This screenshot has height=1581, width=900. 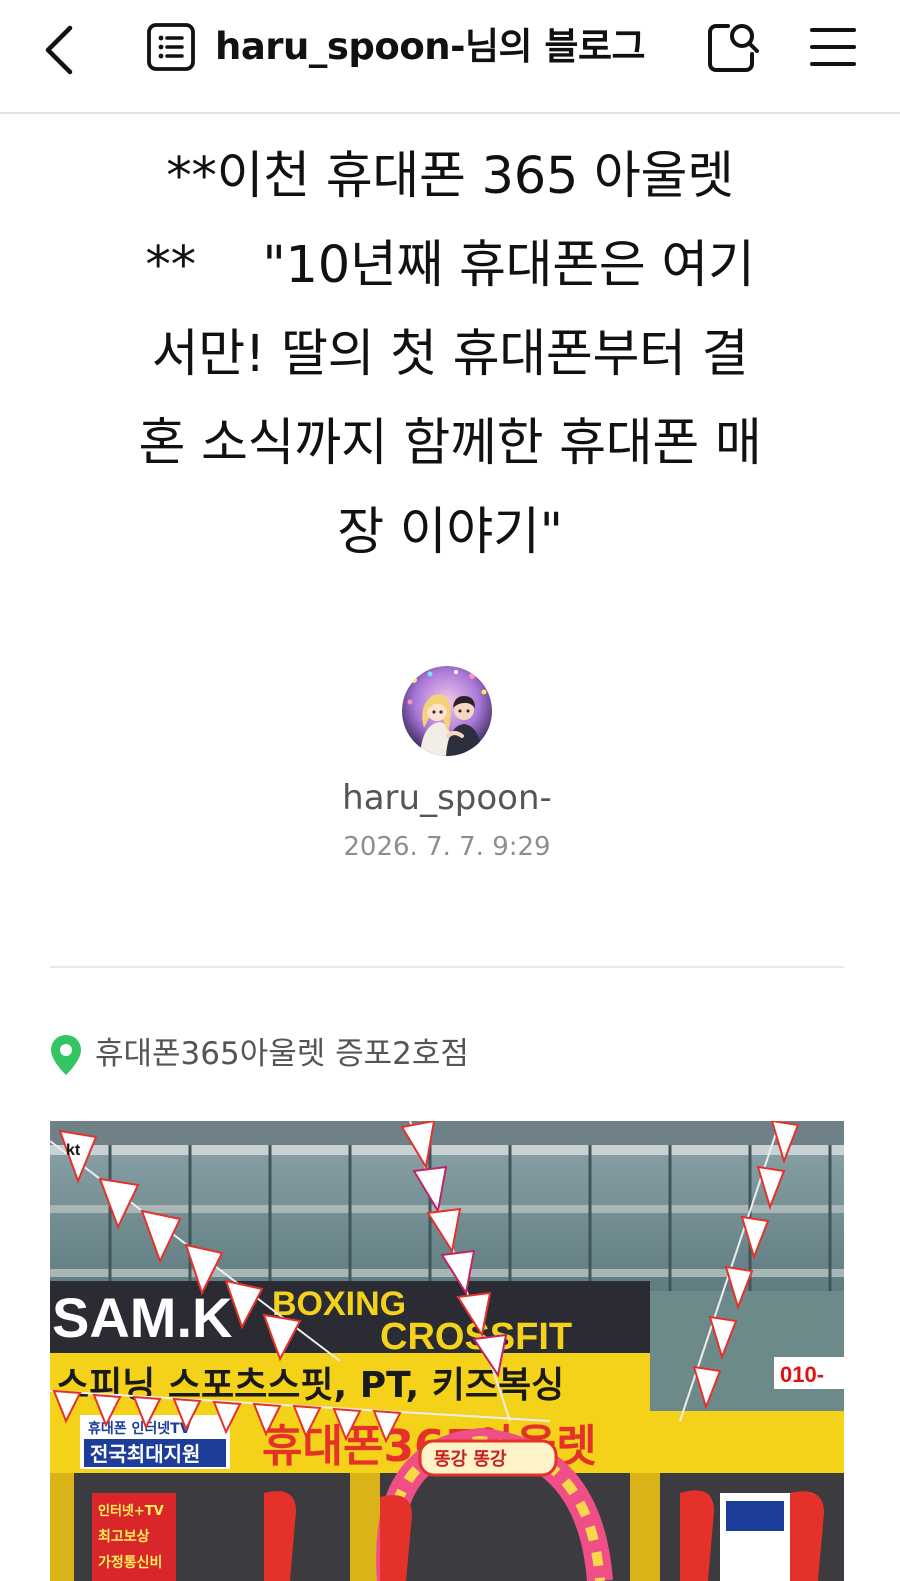 I want to click on menu-hamburger-icon, so click(x=833, y=47).